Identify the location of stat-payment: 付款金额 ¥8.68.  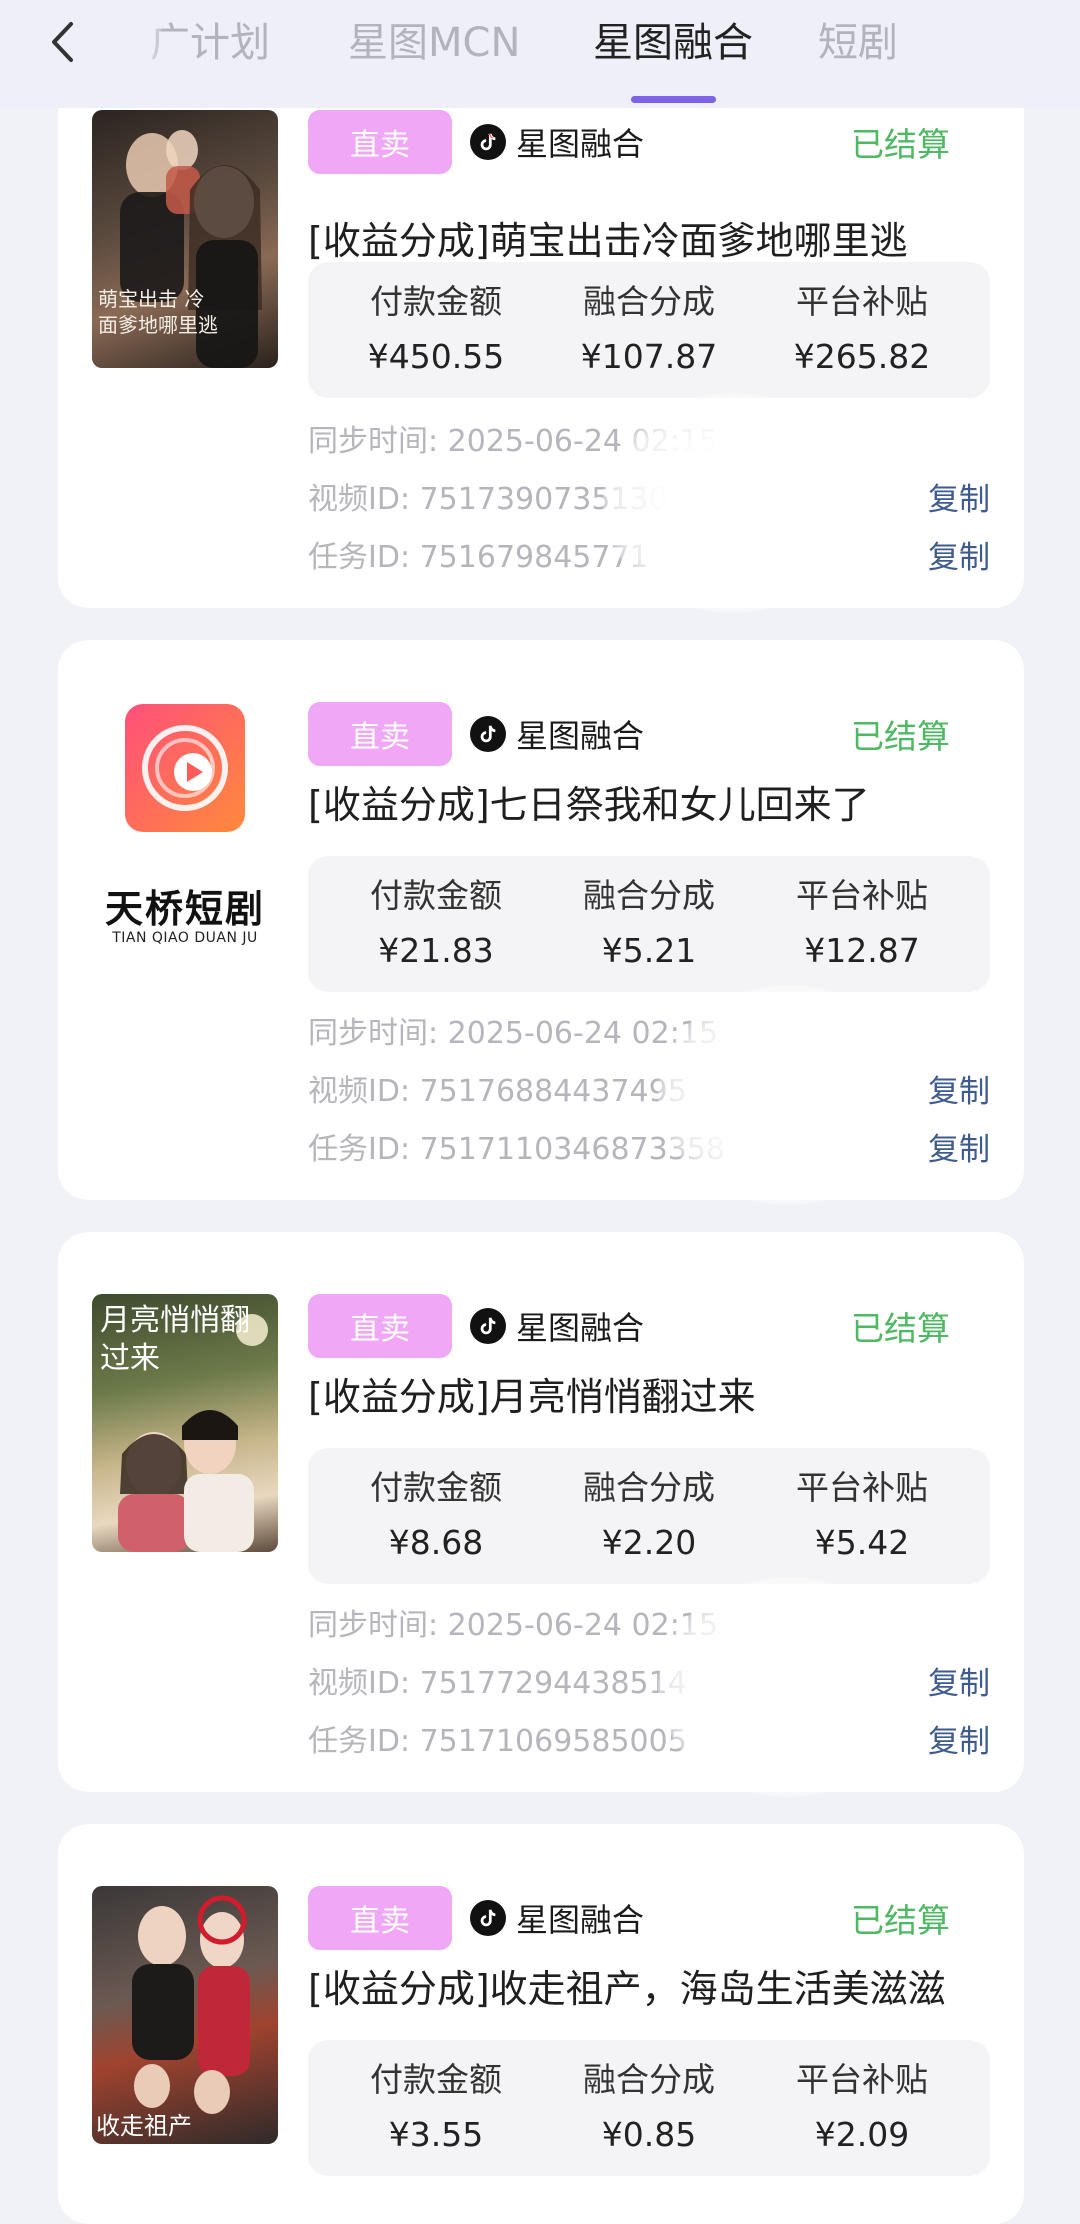
(436, 1516).